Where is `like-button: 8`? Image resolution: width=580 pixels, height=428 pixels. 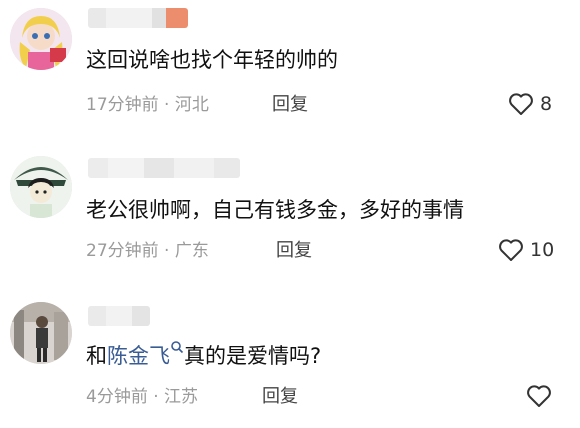 like-button: 8 is located at coordinates (530, 104).